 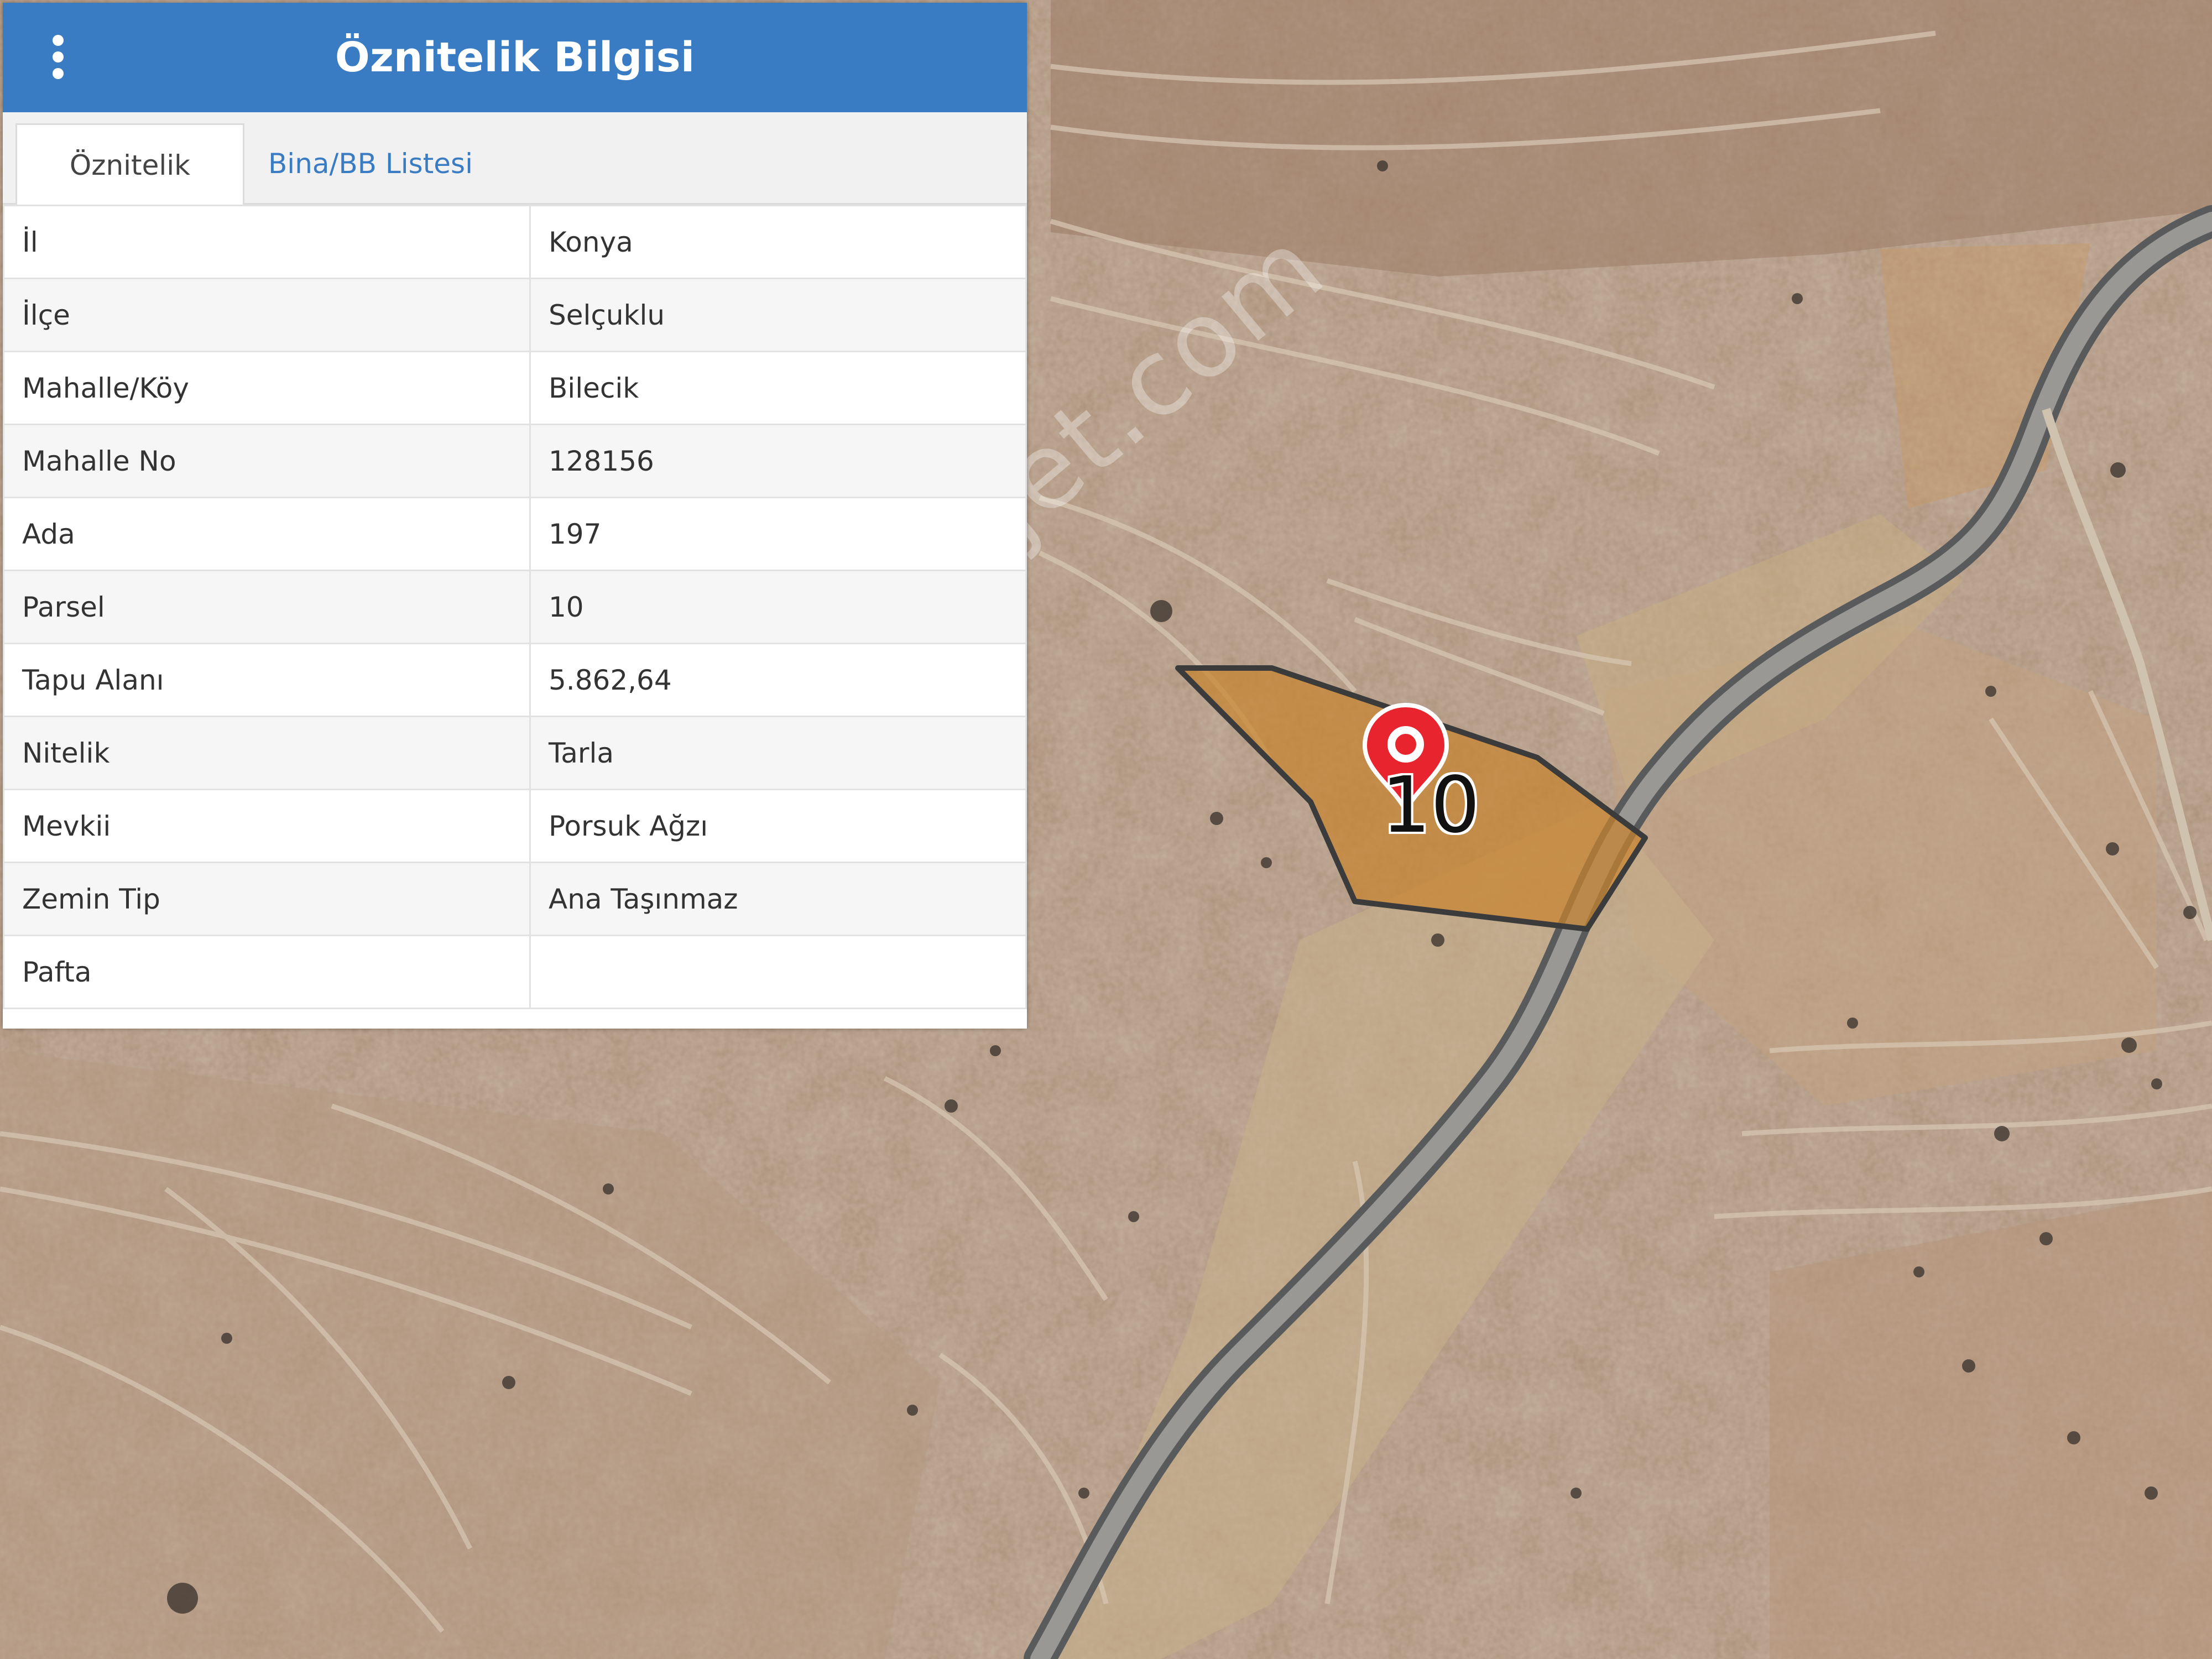 I want to click on table-row: Tapu Alanı 5.862,64, so click(x=515, y=680).